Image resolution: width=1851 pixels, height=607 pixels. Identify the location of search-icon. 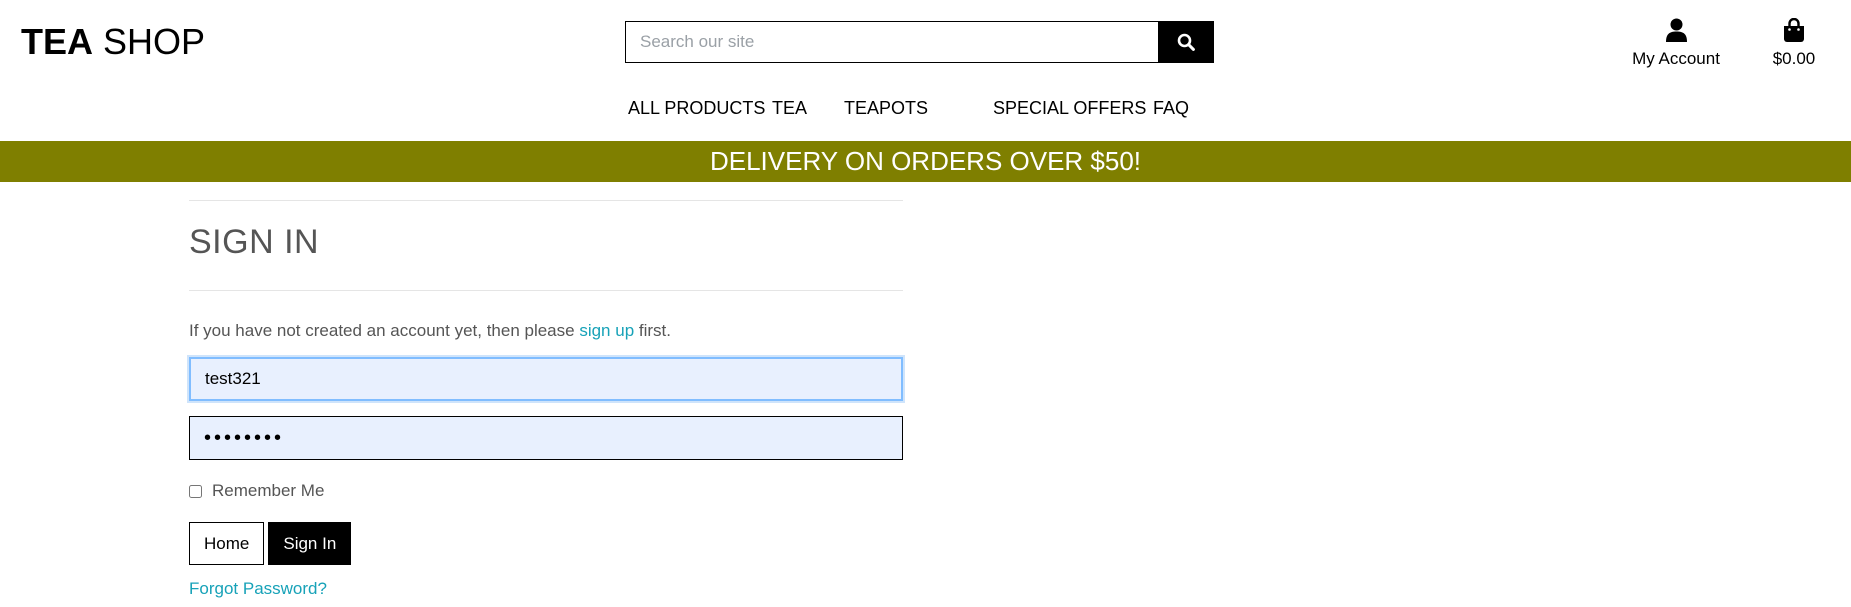
(1186, 42).